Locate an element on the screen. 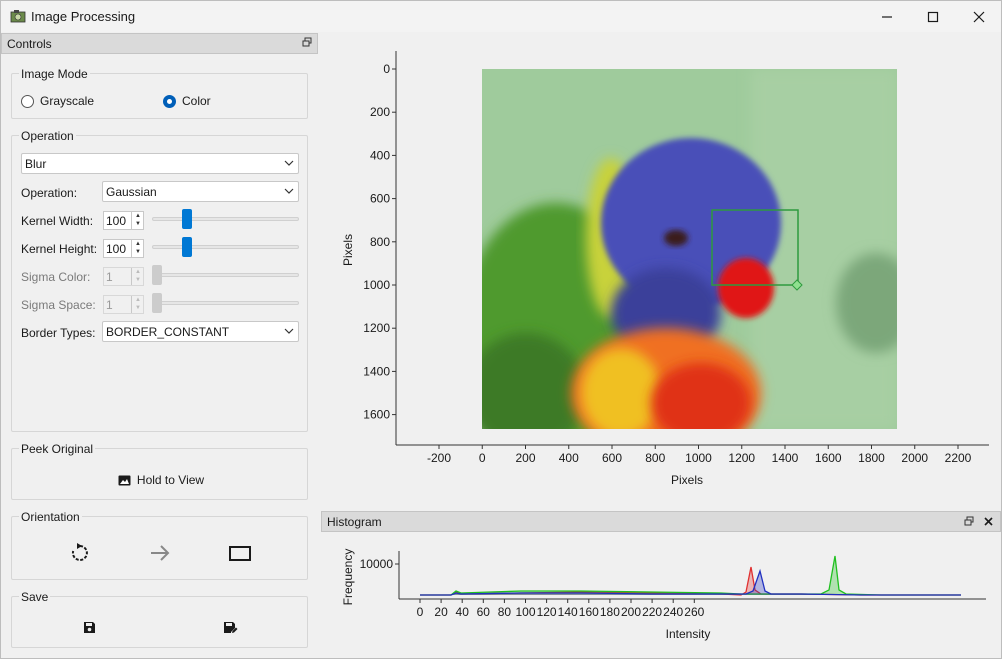  save-button is located at coordinates (89, 627).